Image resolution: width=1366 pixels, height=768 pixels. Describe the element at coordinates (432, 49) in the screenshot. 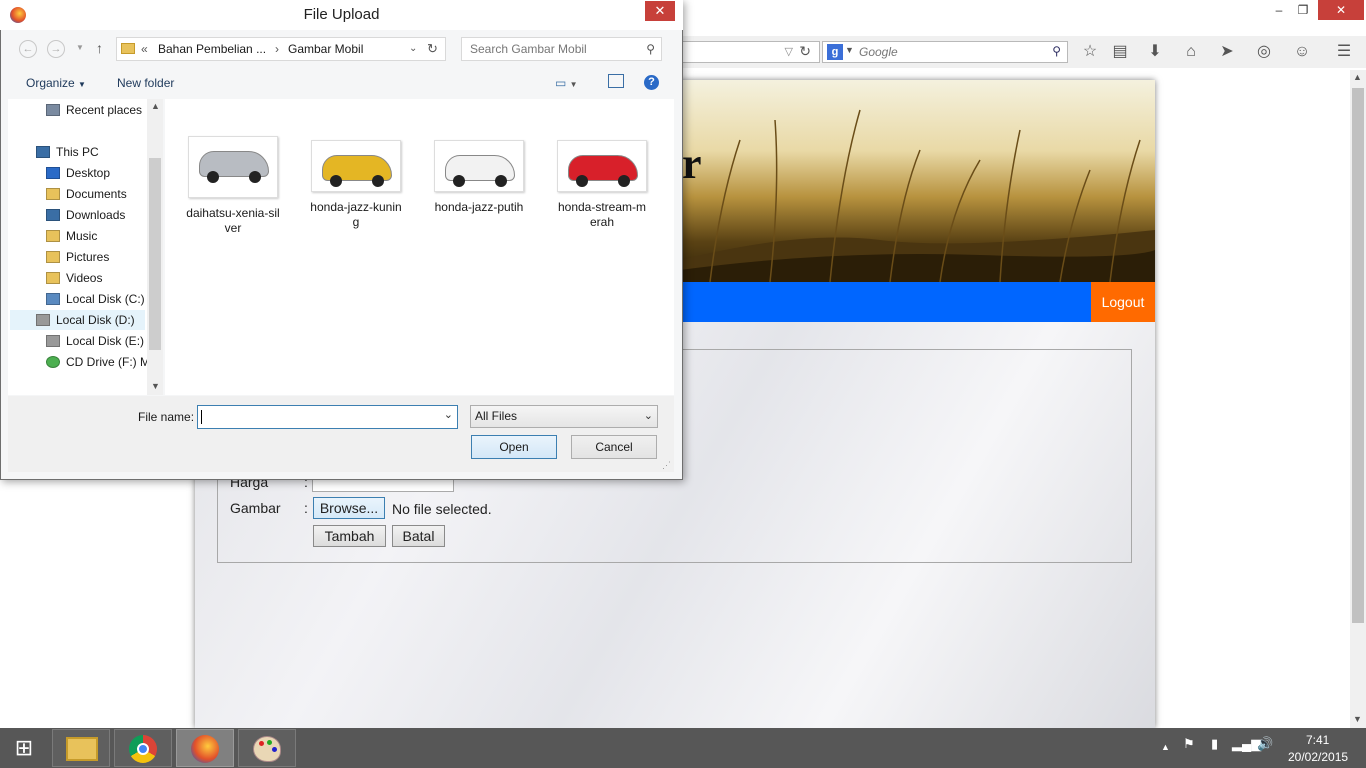

I see `refresh-icon: ↻` at that location.